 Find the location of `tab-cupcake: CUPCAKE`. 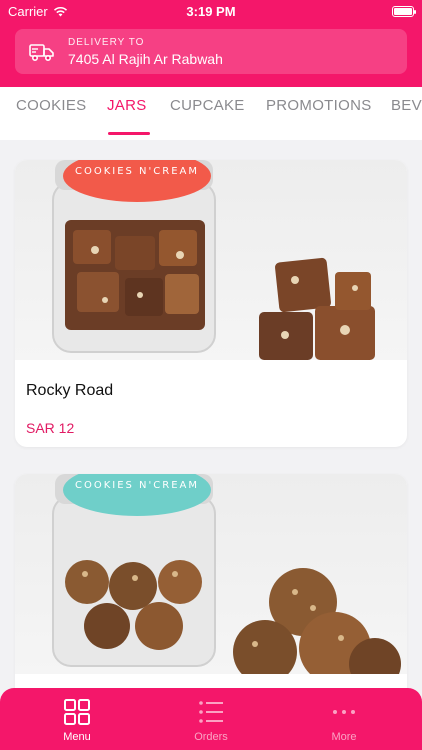

tab-cupcake: CUPCAKE is located at coordinates (207, 105).